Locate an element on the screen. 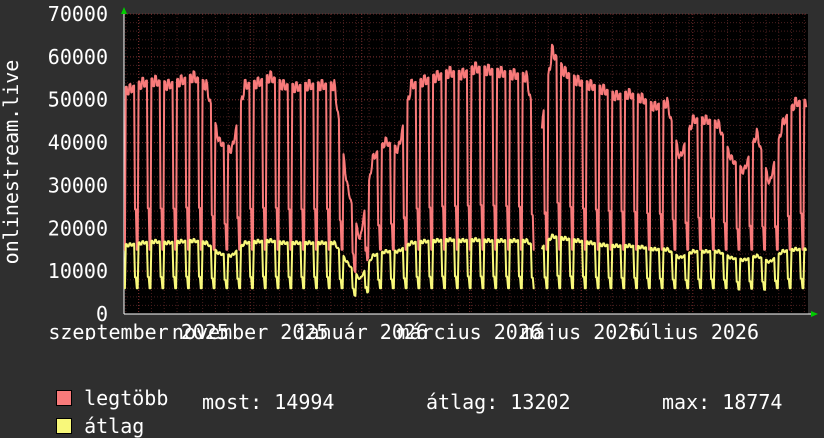  x-axis-arrow is located at coordinates (814, 314).